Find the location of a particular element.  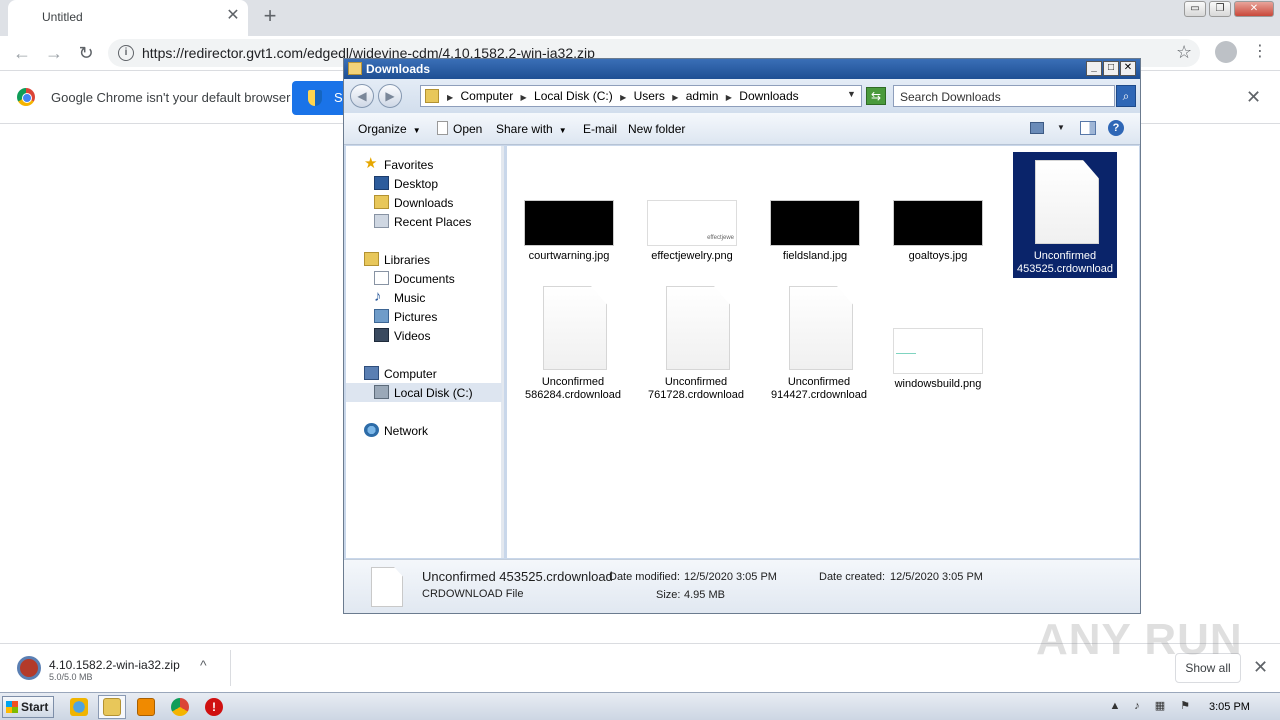

search-input: Search Downloads is located at coordinates (1004, 96).